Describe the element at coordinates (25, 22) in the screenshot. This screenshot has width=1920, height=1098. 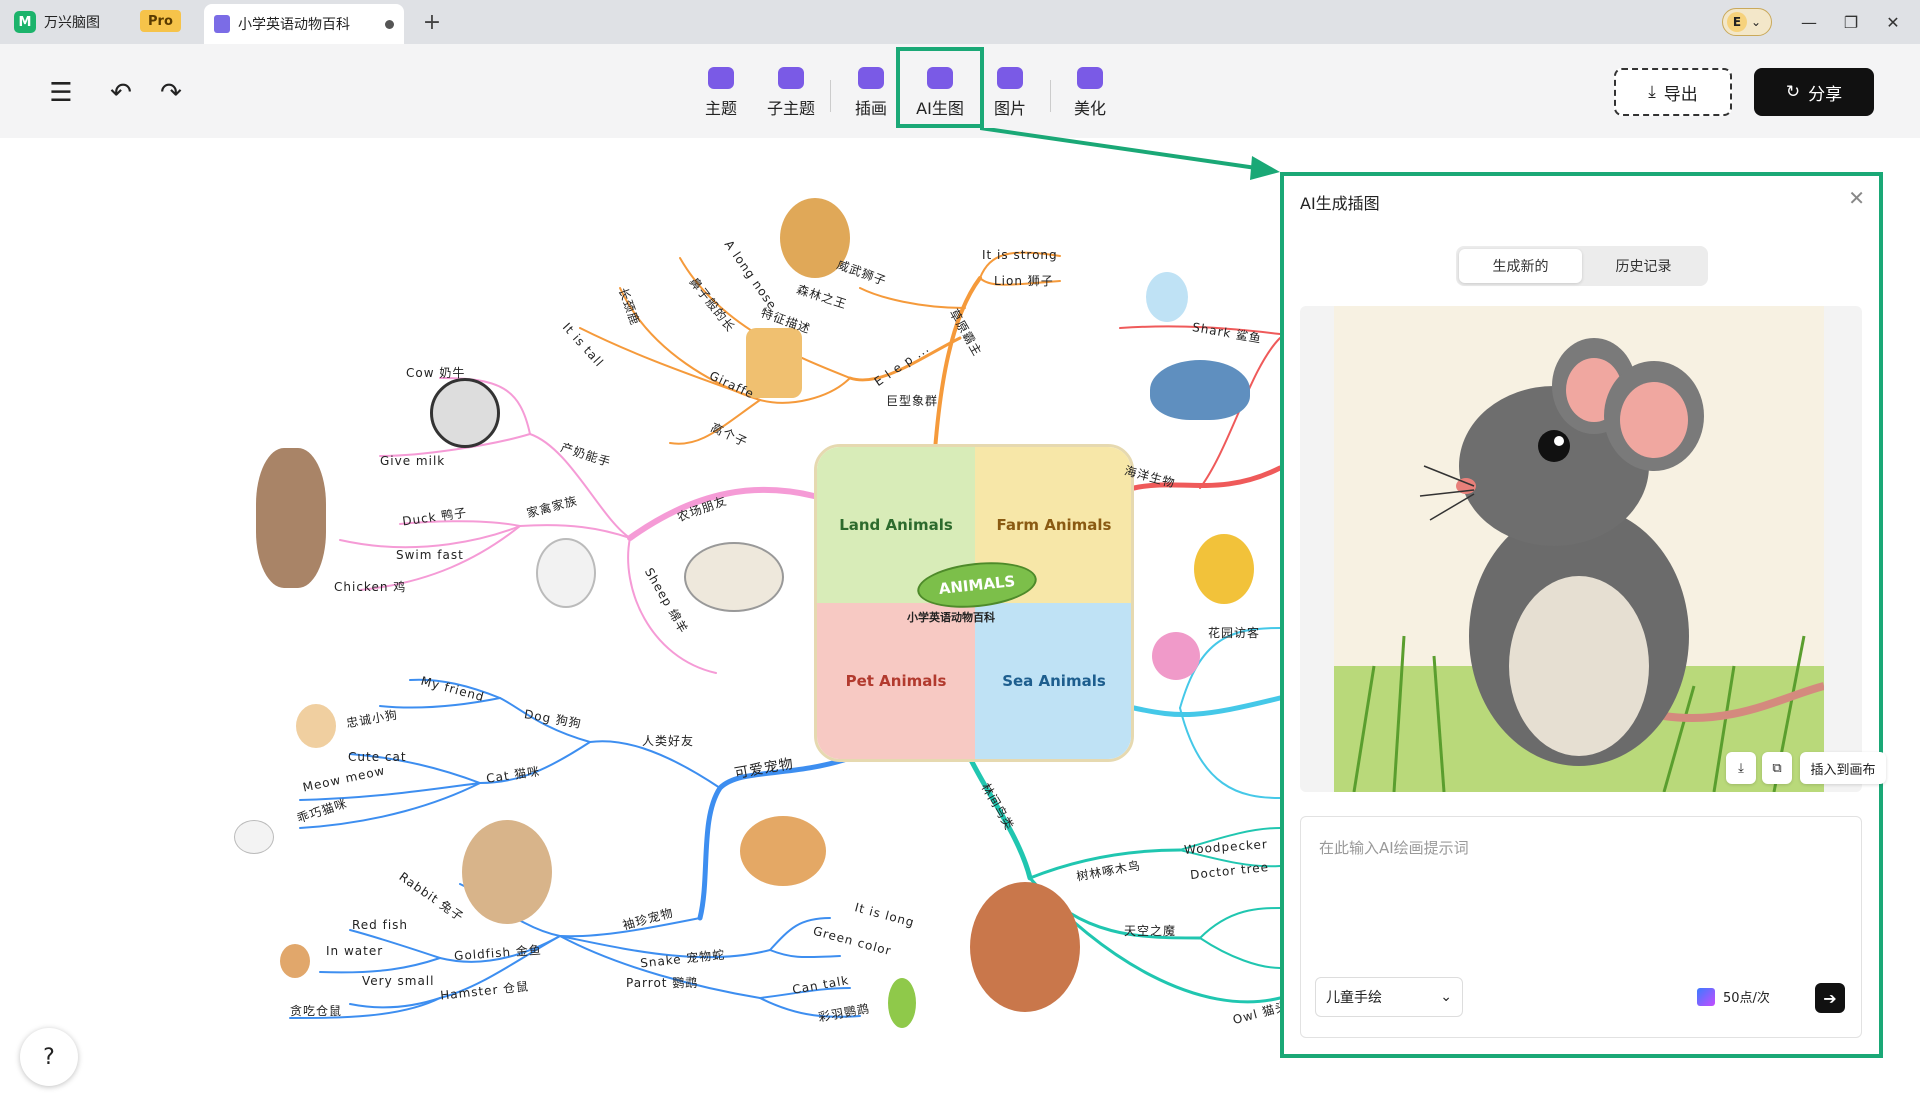
I see `app-logo-icon: M` at that location.